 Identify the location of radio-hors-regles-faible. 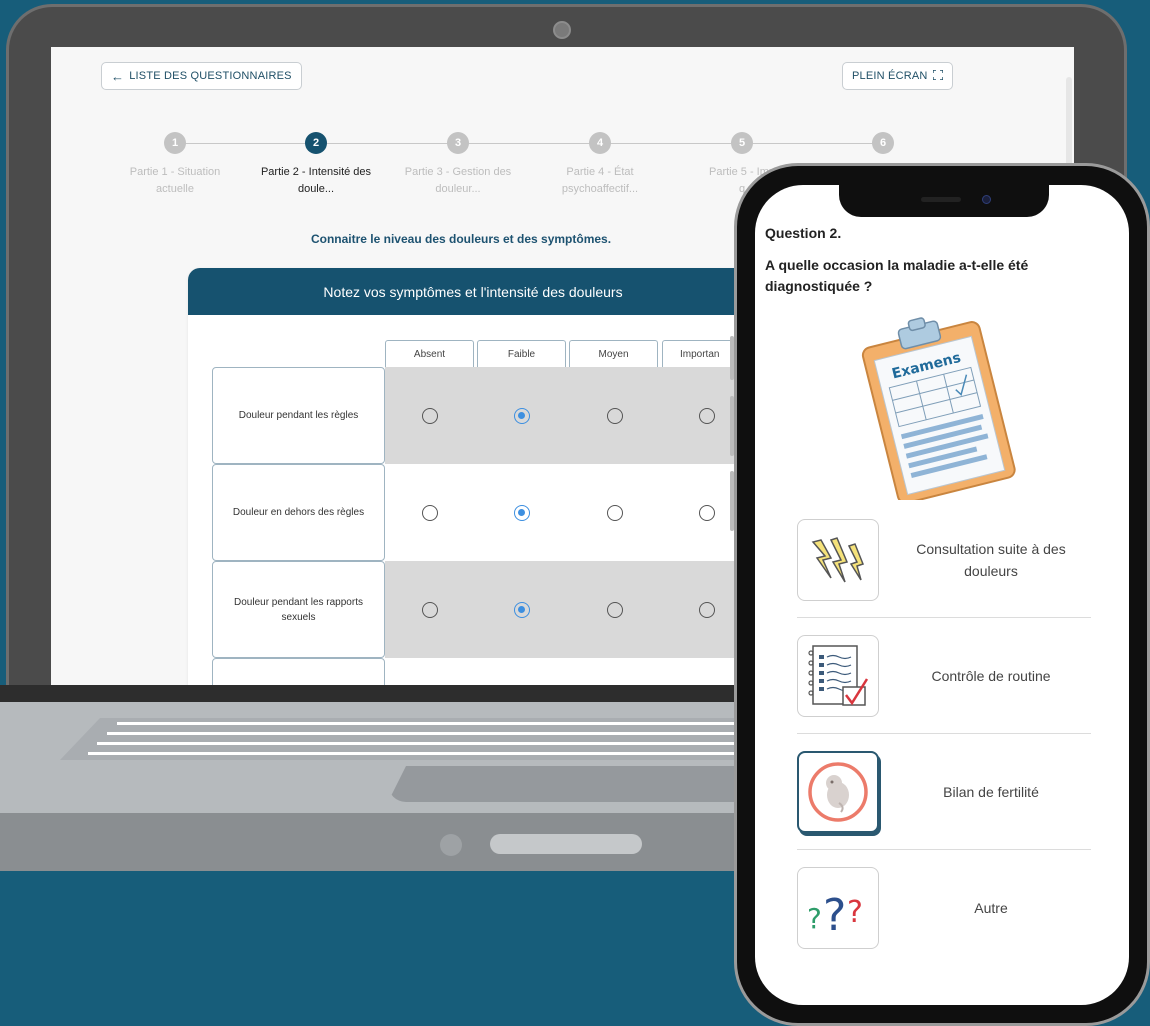
(522, 513).